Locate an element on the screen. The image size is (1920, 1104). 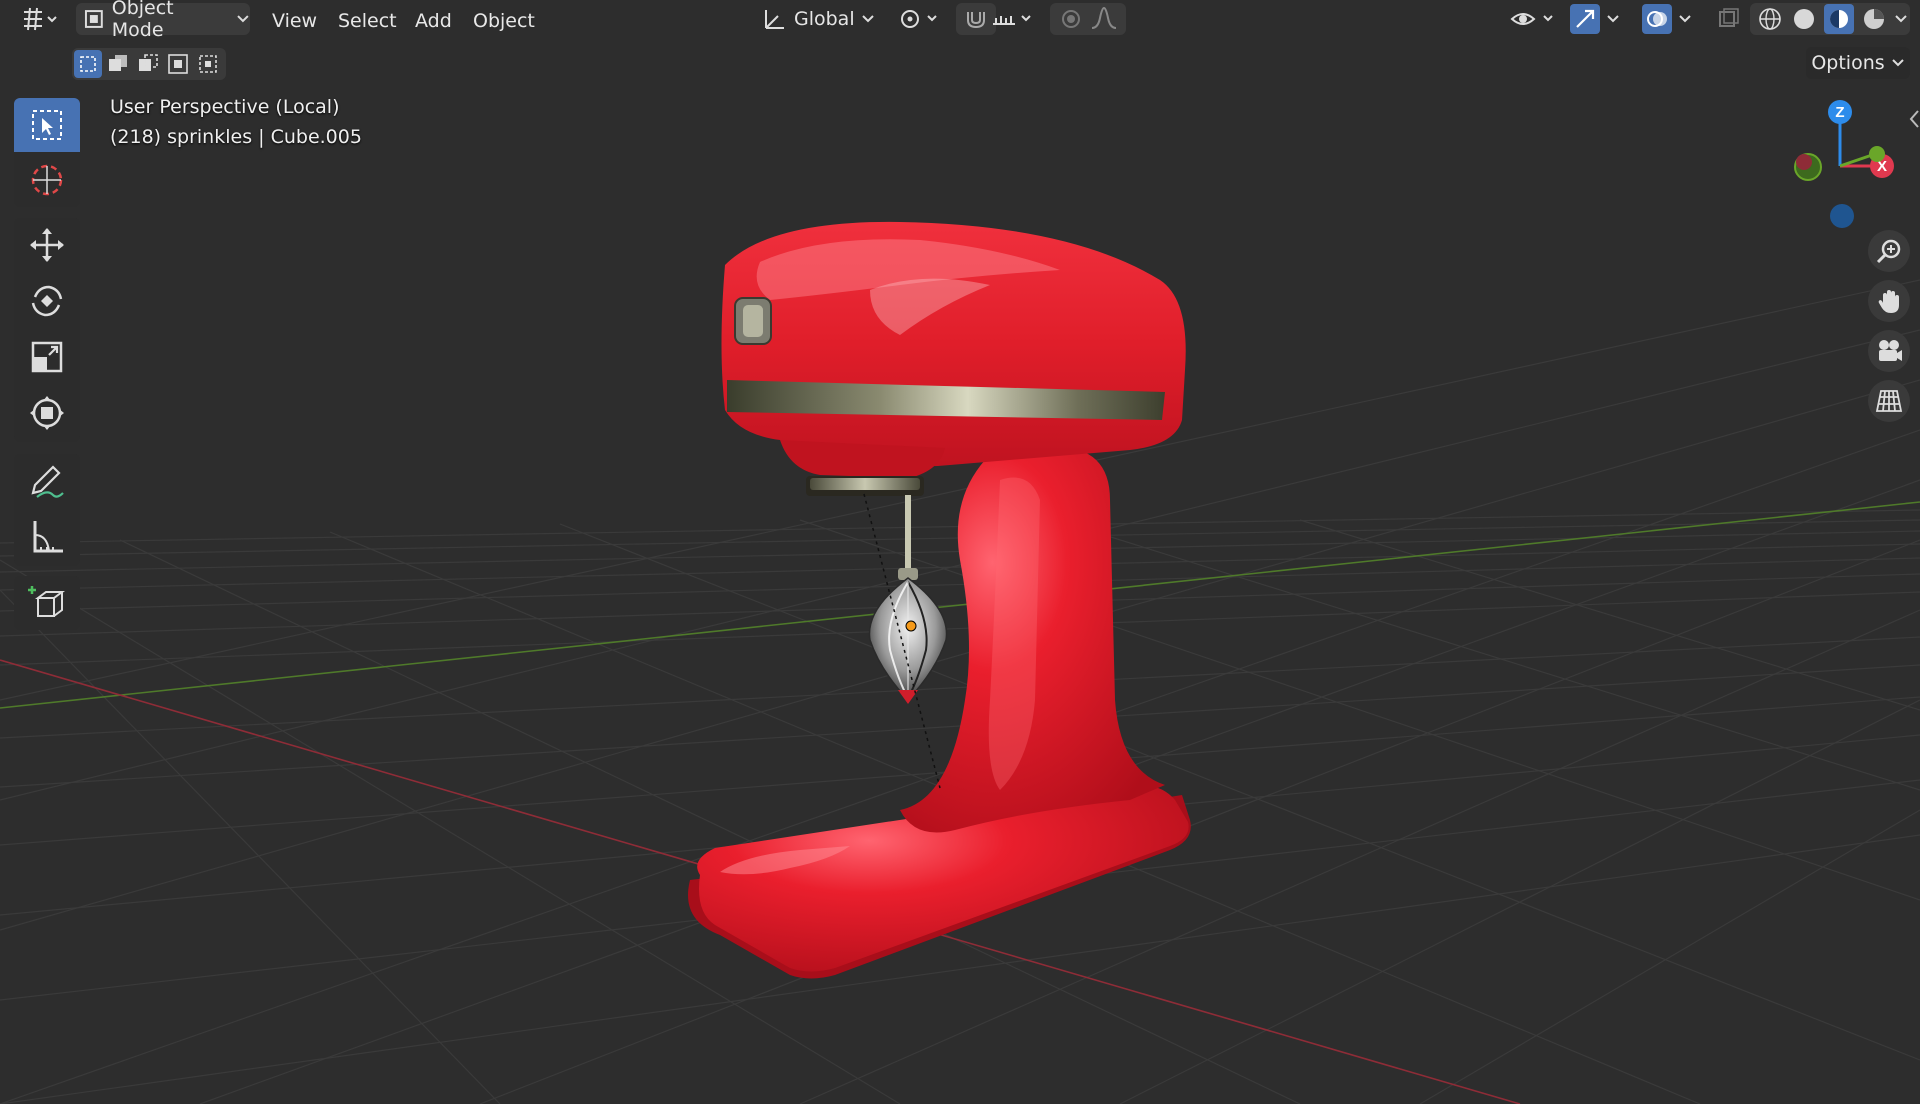
navigation-gizmo: Z X is located at coordinates (1850, 166).